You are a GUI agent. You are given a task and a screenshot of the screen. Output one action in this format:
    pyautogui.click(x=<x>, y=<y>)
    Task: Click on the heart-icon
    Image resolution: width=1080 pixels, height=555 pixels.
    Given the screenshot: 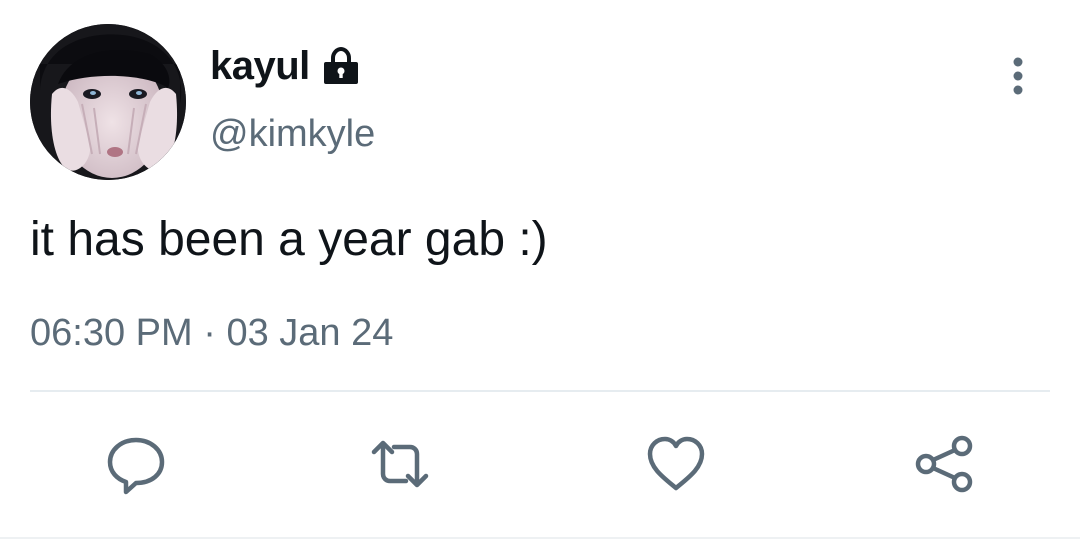 What is the action you would take?
    pyautogui.click(x=676, y=463)
    